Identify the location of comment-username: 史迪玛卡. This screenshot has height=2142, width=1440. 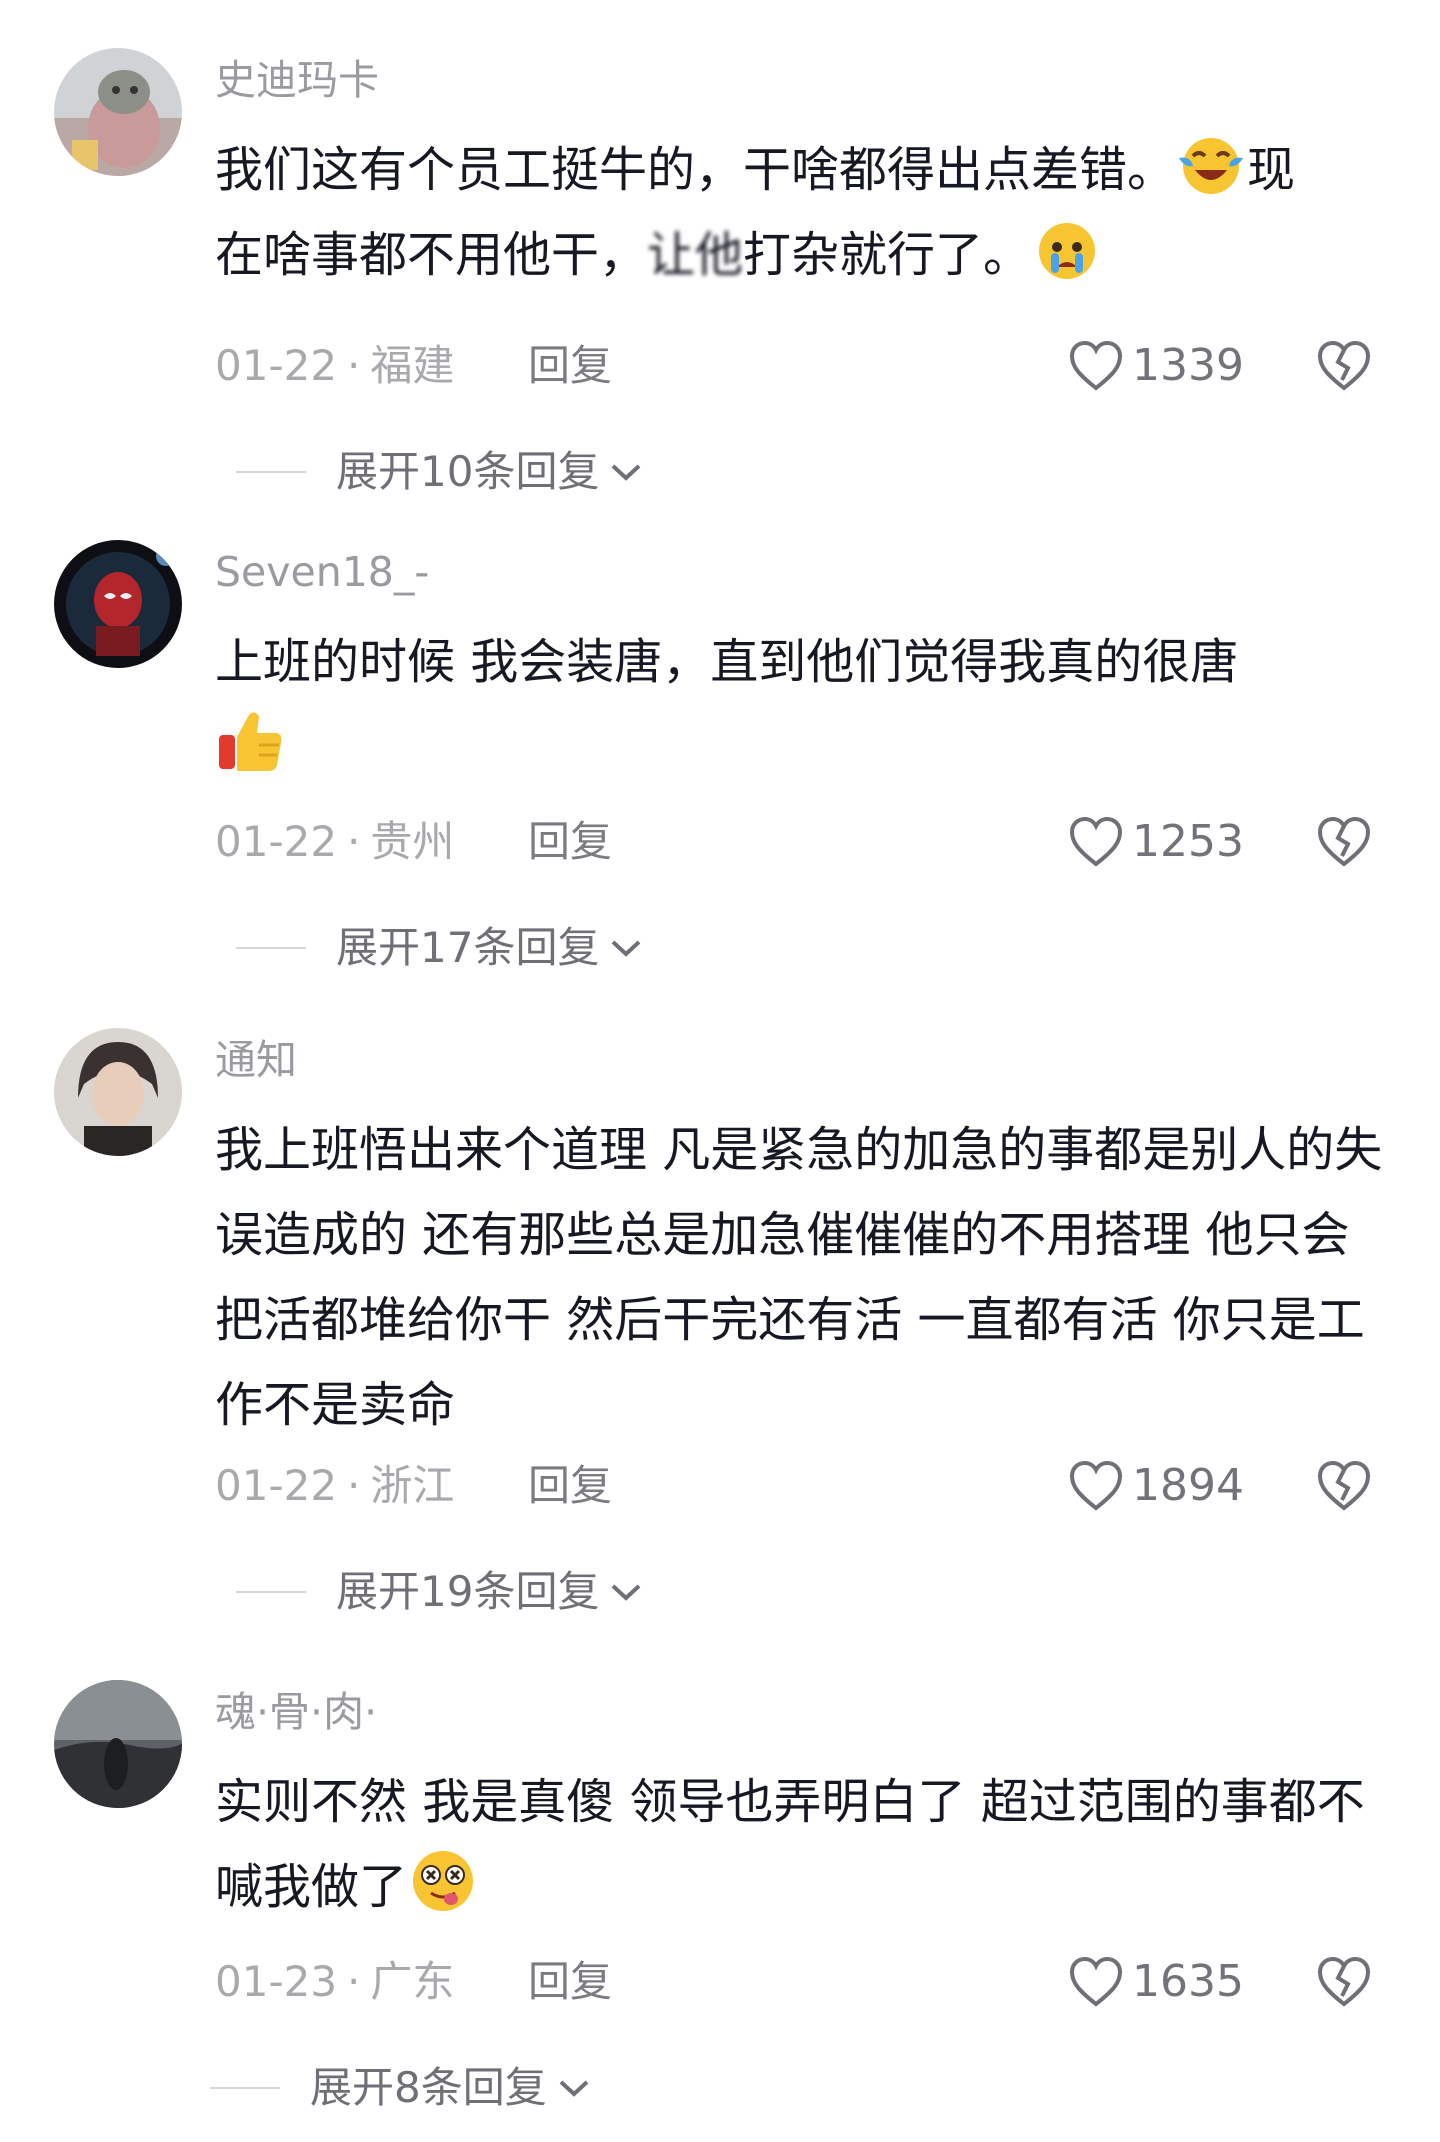
(297, 80).